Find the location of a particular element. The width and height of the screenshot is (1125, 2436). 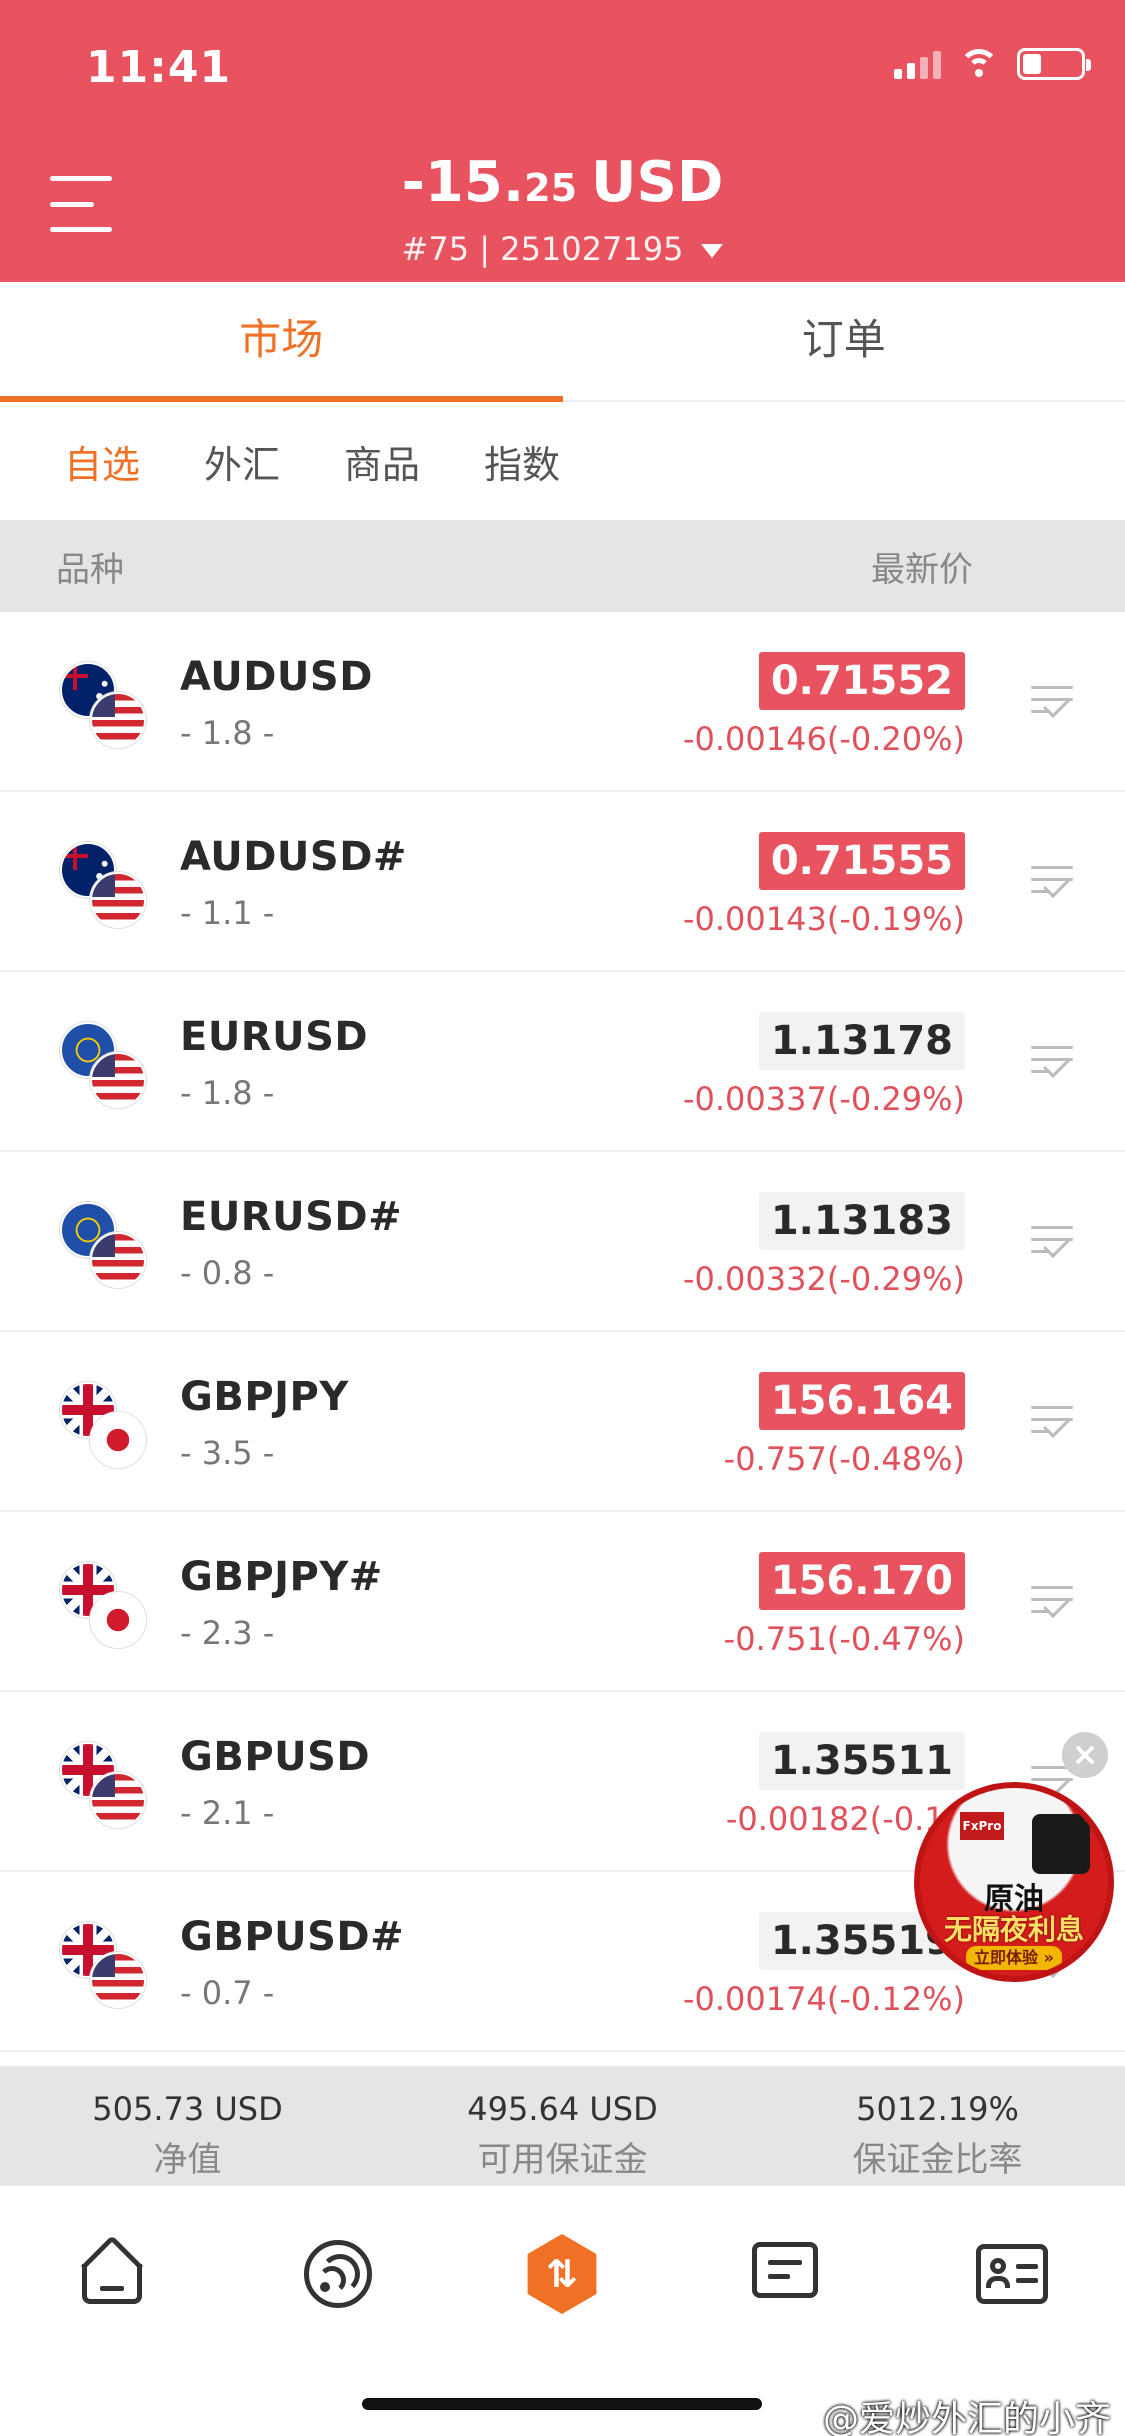

instrument-symbol: AUDUSD# is located at coordinates (293, 857).